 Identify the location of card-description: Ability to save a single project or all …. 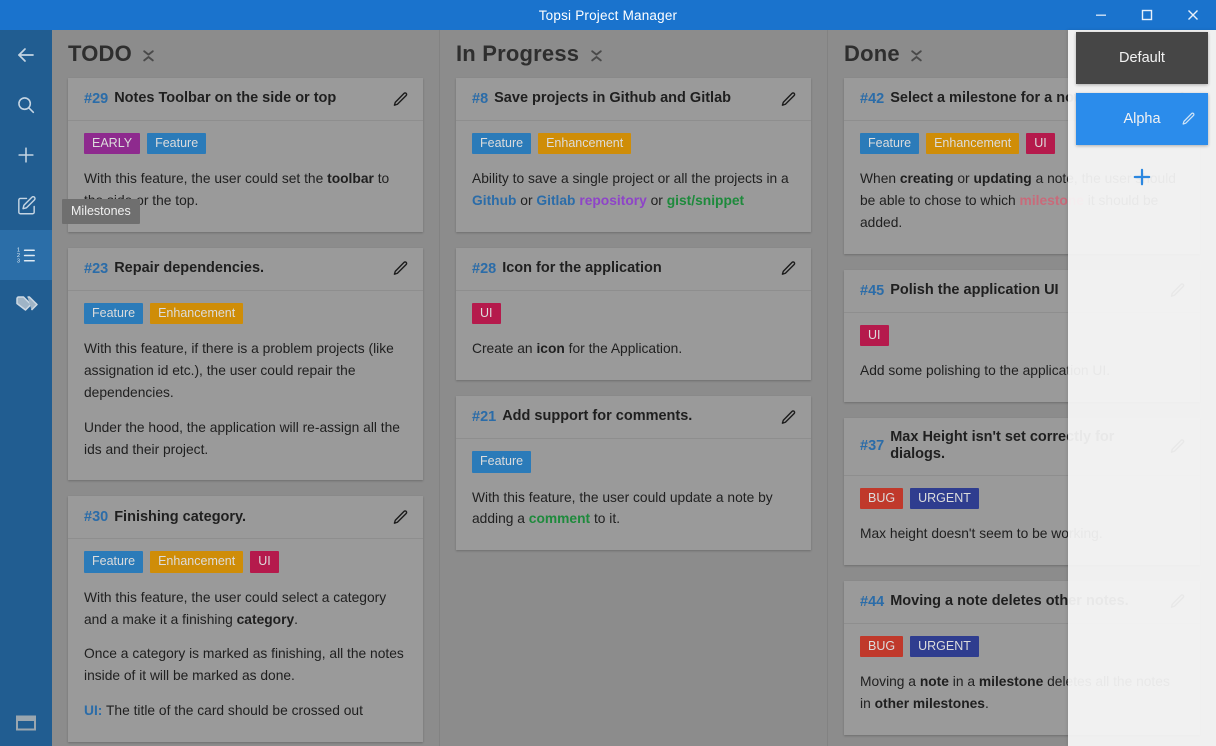
(633, 190).